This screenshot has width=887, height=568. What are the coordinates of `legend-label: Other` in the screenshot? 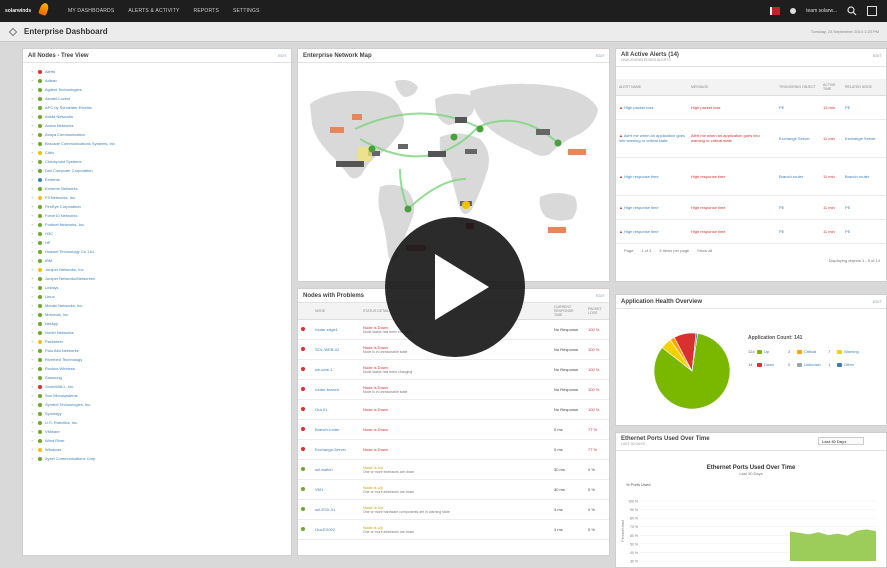 It's located at (849, 364).